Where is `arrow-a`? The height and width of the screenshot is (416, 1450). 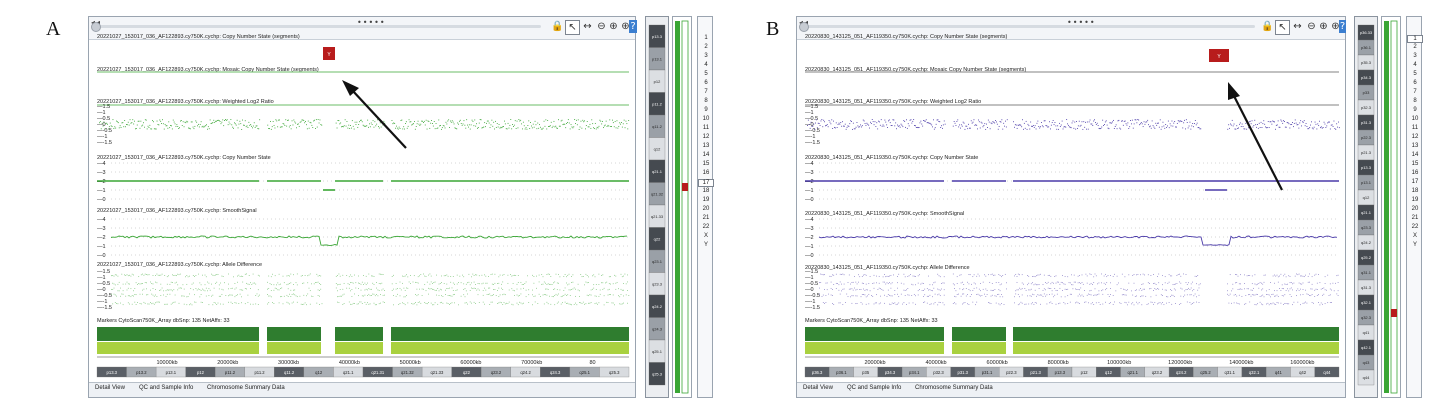 arrow-a is located at coordinates (374, 114).